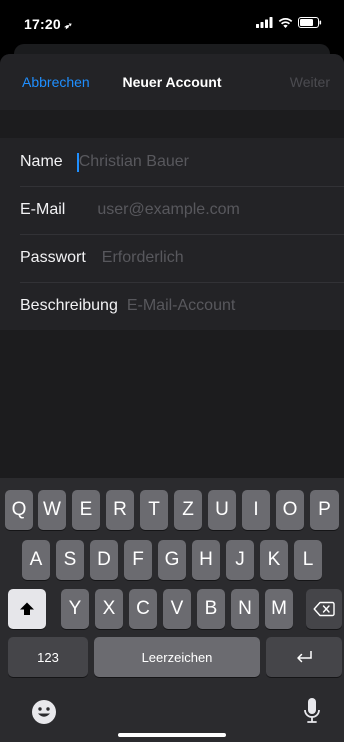 This screenshot has height=742, width=344. What do you see at coordinates (274, 560) in the screenshot?
I see `key-k: K` at bounding box center [274, 560].